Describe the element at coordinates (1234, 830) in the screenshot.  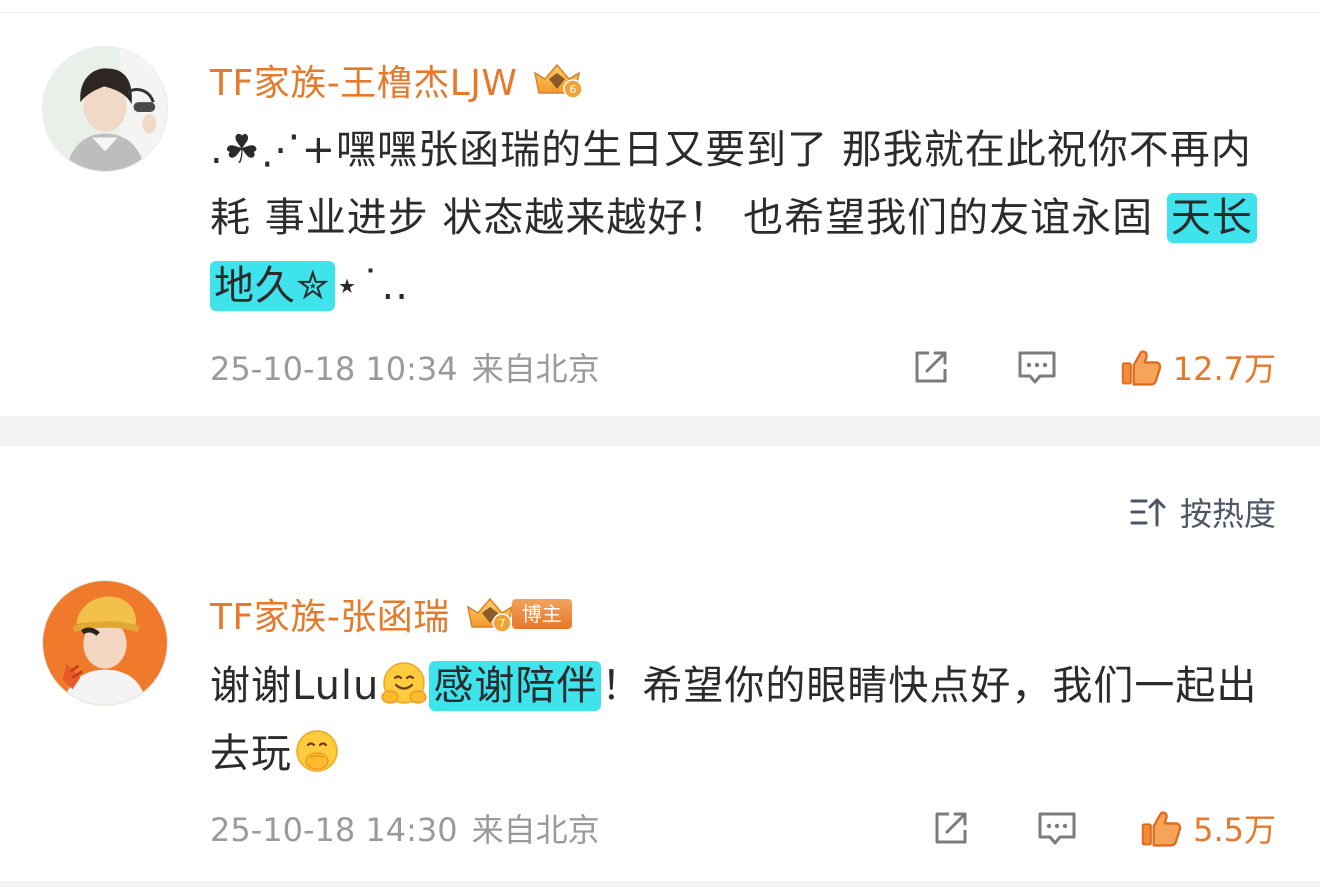
I see `like-count: 5.5万` at that location.